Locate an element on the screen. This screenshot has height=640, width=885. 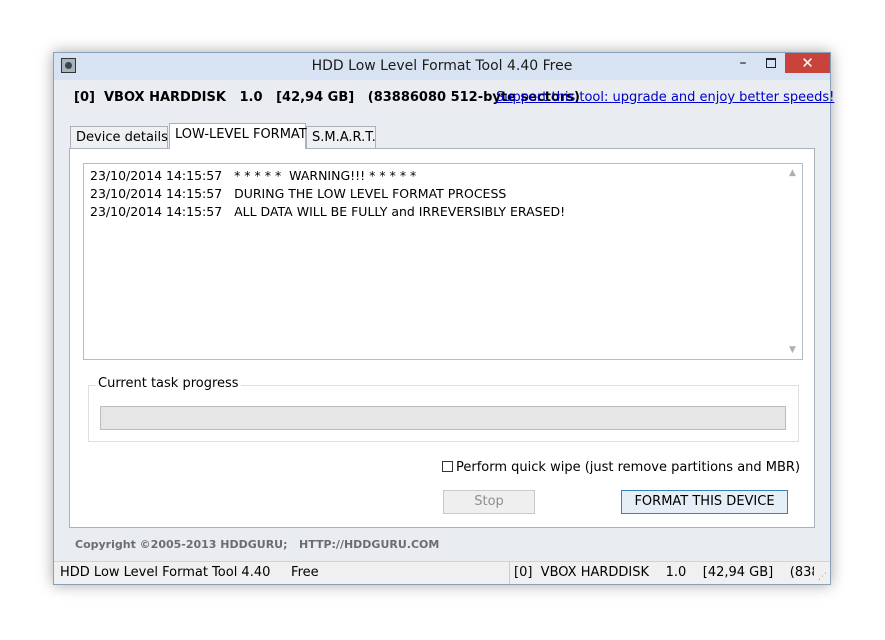
progress-group: Current task progress is located at coordinates (443, 409).